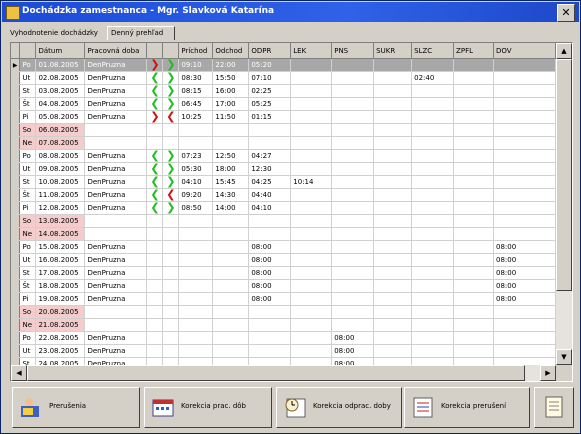  What do you see at coordinates (155, 51) in the screenshot?
I see `col-header-arrow-in` at bounding box center [155, 51].